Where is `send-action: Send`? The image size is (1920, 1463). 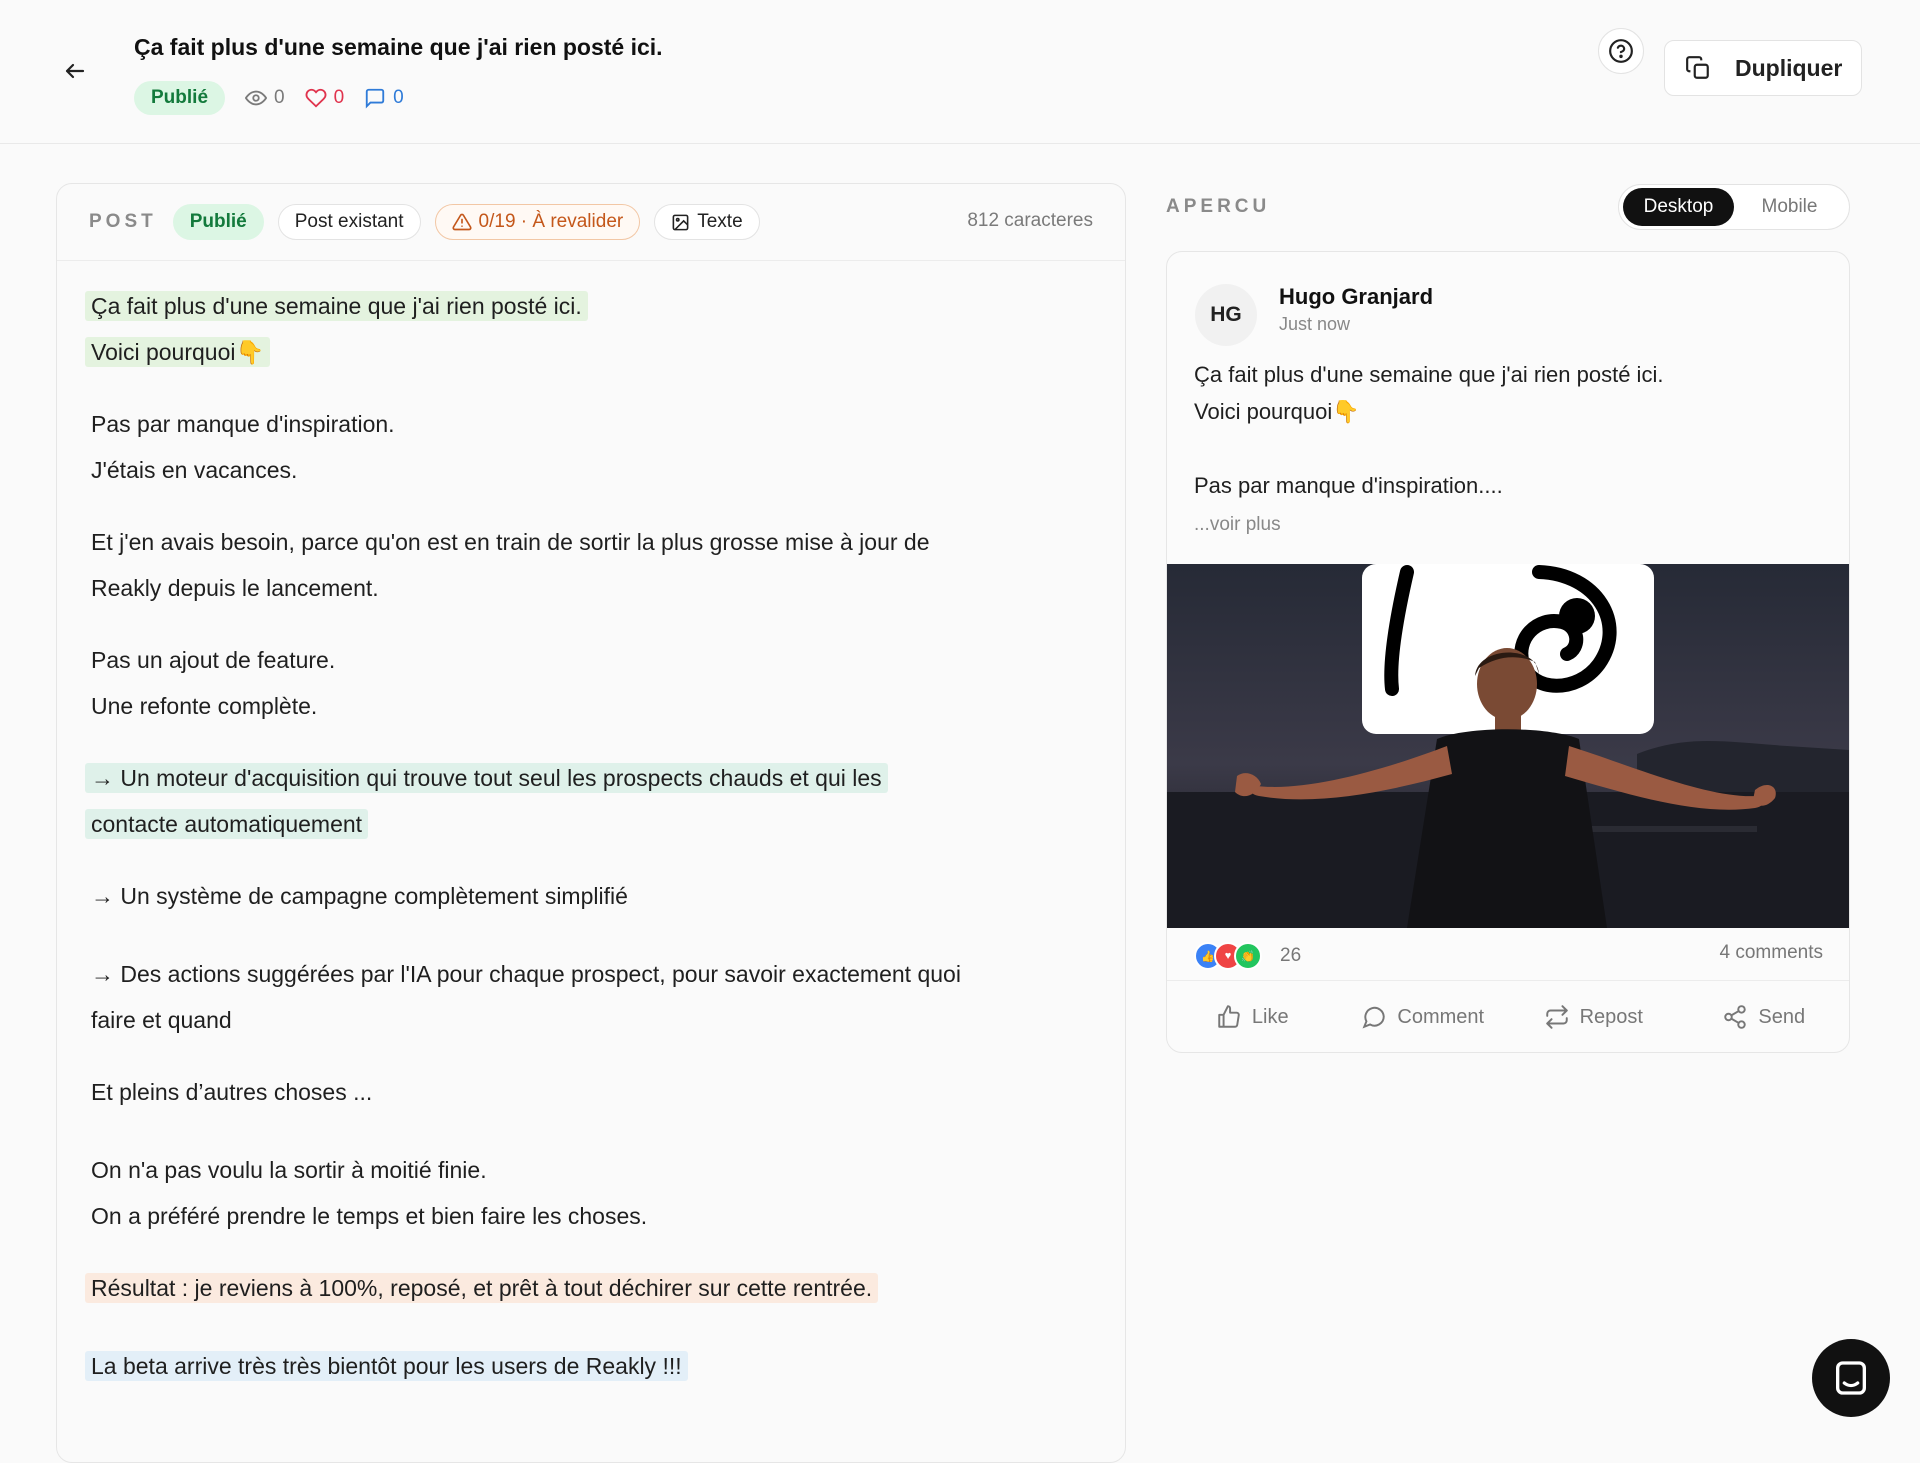
send-action: Send is located at coordinates (1764, 1016).